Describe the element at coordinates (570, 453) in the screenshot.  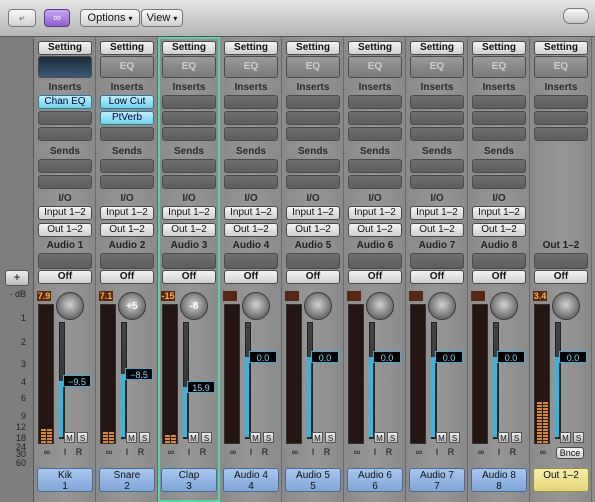
I see `bounce-button: Bnce` at that location.